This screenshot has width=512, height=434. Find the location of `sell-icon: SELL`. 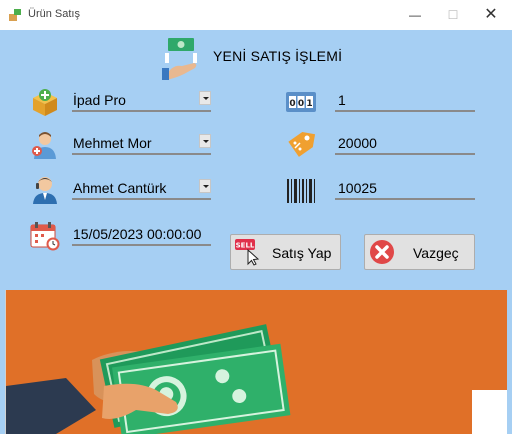

sell-icon: SELL is located at coordinates (247, 252).